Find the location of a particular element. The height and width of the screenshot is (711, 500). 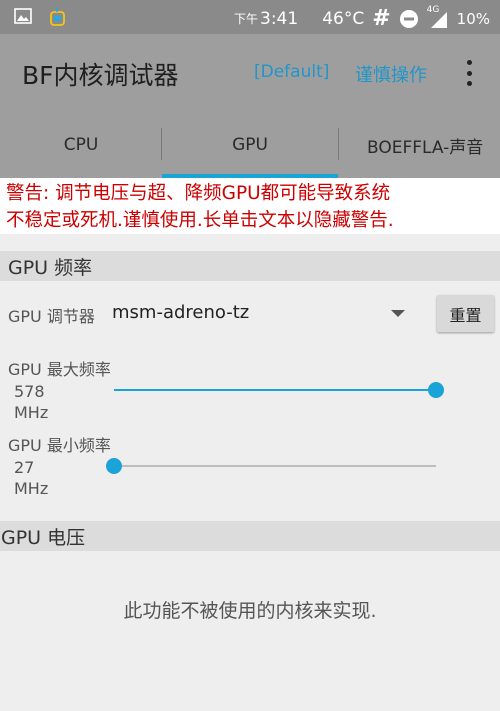

slider-track is located at coordinates (275, 466).